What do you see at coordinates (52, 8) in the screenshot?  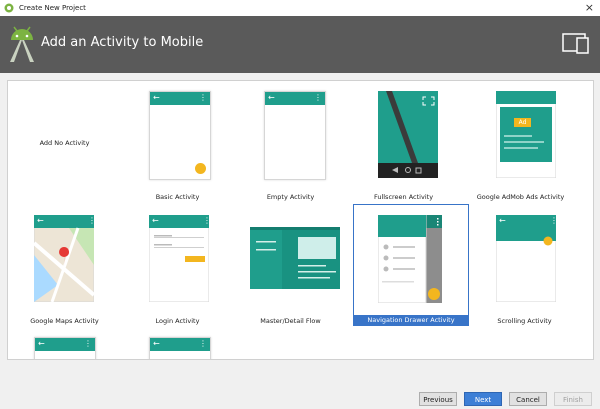 I see `window-title: Create New Project` at bounding box center [52, 8].